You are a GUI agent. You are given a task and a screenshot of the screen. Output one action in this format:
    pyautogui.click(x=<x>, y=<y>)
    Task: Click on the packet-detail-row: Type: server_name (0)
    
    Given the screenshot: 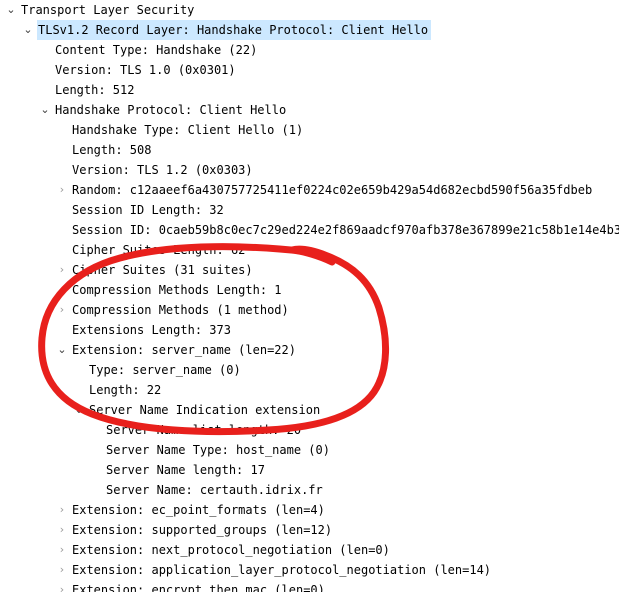 What is the action you would take?
    pyautogui.click(x=309, y=370)
    